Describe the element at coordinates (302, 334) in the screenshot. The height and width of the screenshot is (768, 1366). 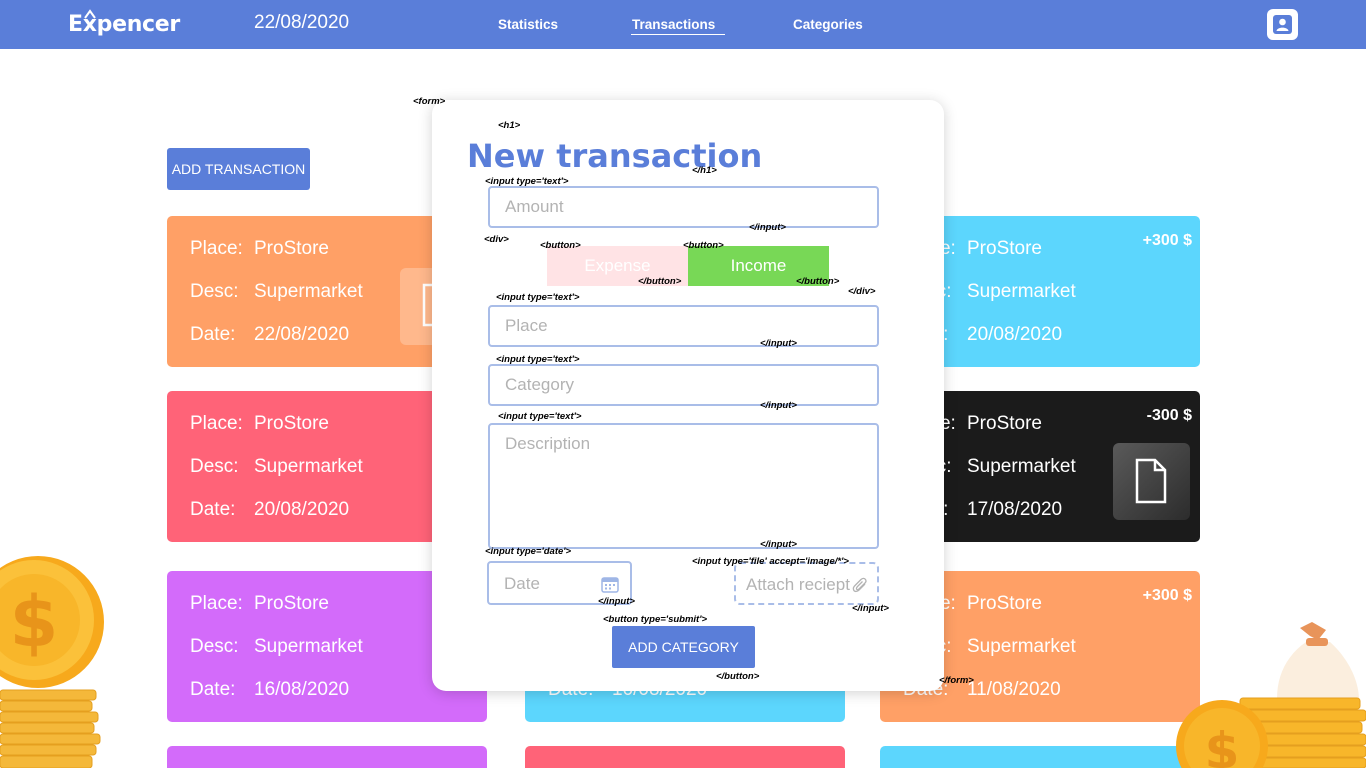
I see `card-date: 22/08/2020` at that location.